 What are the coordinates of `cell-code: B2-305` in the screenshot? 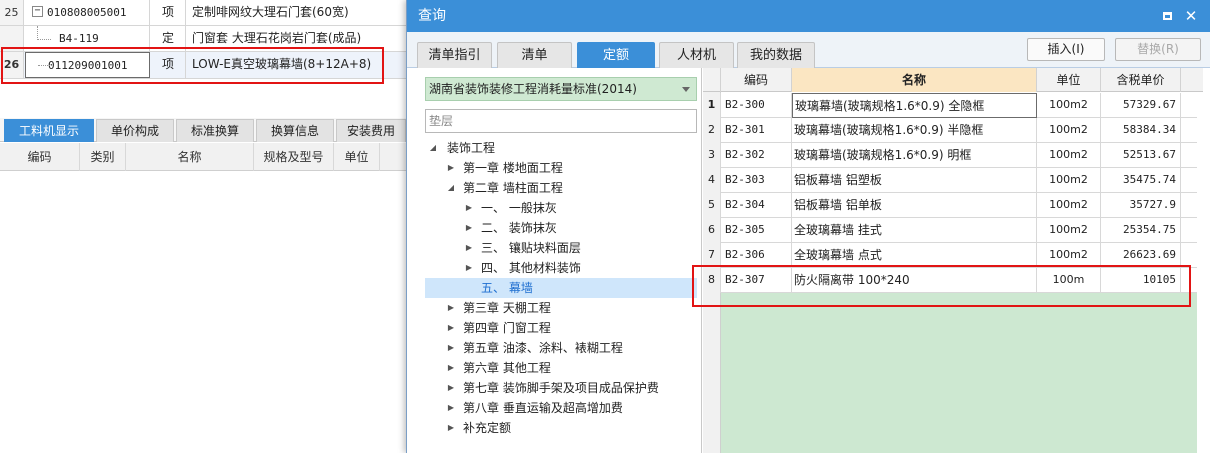 It's located at (756, 230).